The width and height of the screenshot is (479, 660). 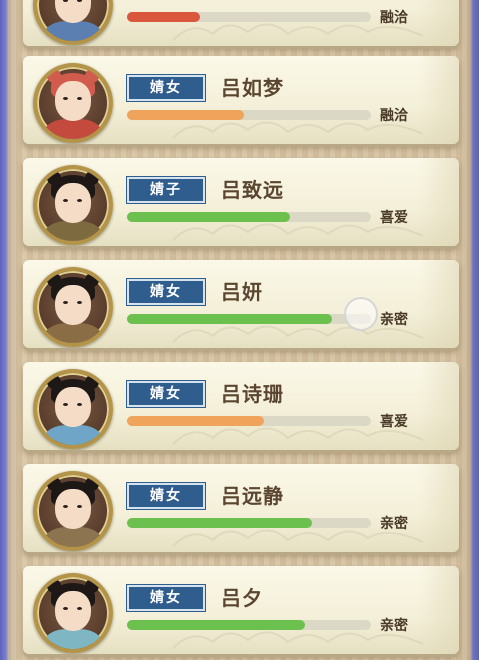 What do you see at coordinates (252, 190) in the screenshot?
I see `character-name: 吕致远` at bounding box center [252, 190].